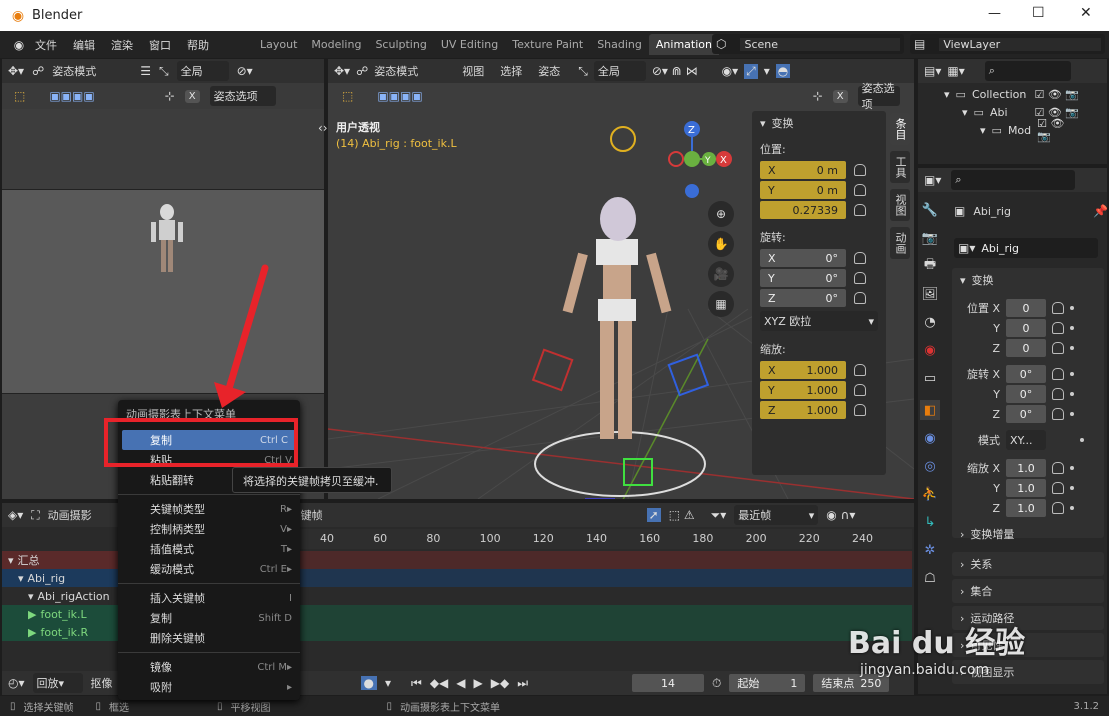  What do you see at coordinates (930, 494) in the screenshot?
I see `physics-tab-icon: ⛹` at bounding box center [930, 494].